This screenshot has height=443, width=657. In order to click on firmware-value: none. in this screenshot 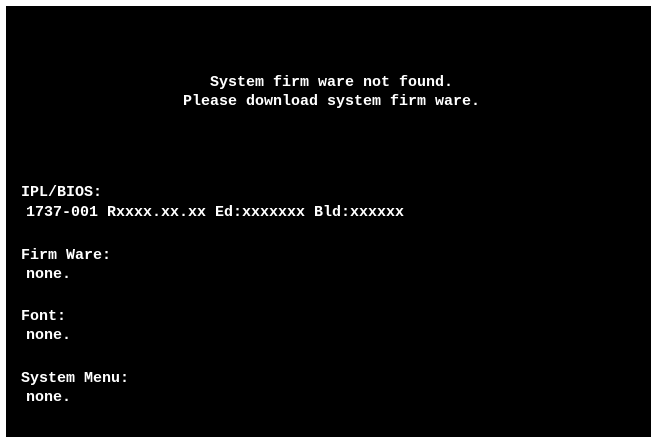, I will do `click(49, 274)`.